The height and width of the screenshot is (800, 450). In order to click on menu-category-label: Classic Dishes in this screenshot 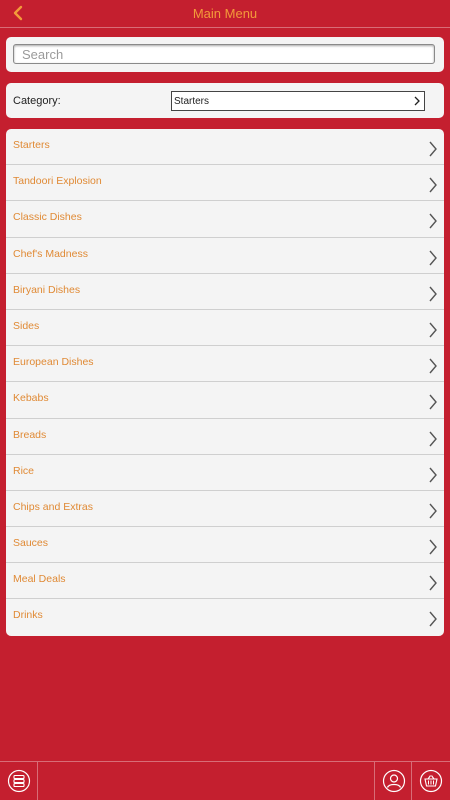, I will do `click(47, 217)`.